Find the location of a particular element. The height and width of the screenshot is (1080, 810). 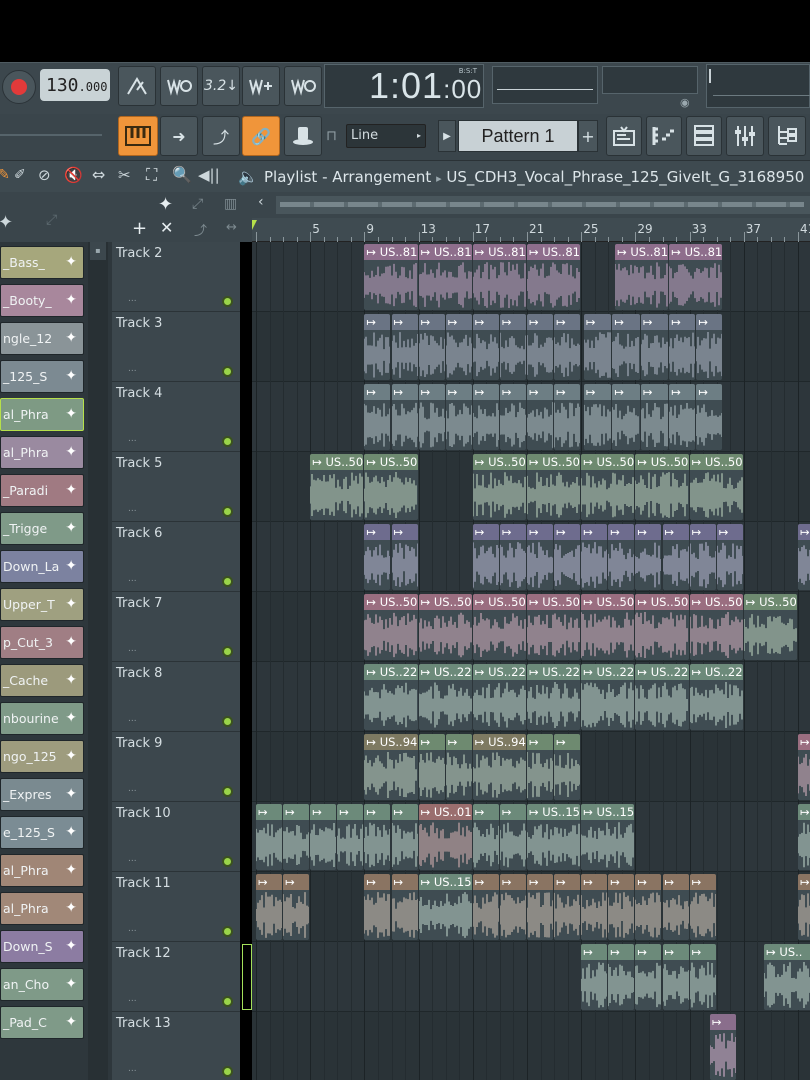

pattern-selector: Pattern 1 is located at coordinates (518, 136).